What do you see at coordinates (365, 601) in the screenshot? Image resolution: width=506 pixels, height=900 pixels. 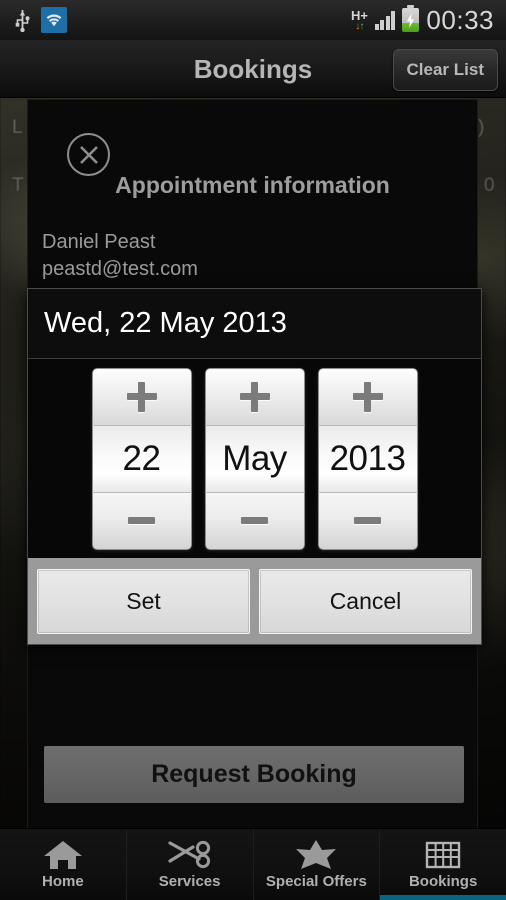 I see `cancel-button: Cancel` at bounding box center [365, 601].